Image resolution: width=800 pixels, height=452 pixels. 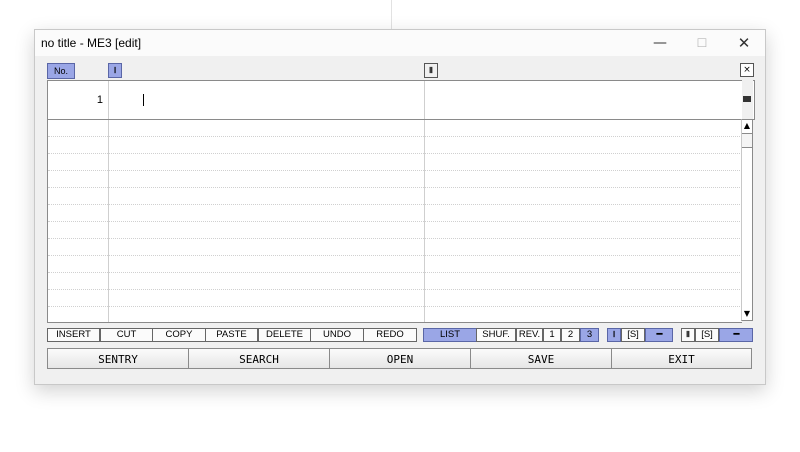 What do you see at coordinates (707, 335) in the screenshot?
I see `column-2-sort-button: [S]` at bounding box center [707, 335].